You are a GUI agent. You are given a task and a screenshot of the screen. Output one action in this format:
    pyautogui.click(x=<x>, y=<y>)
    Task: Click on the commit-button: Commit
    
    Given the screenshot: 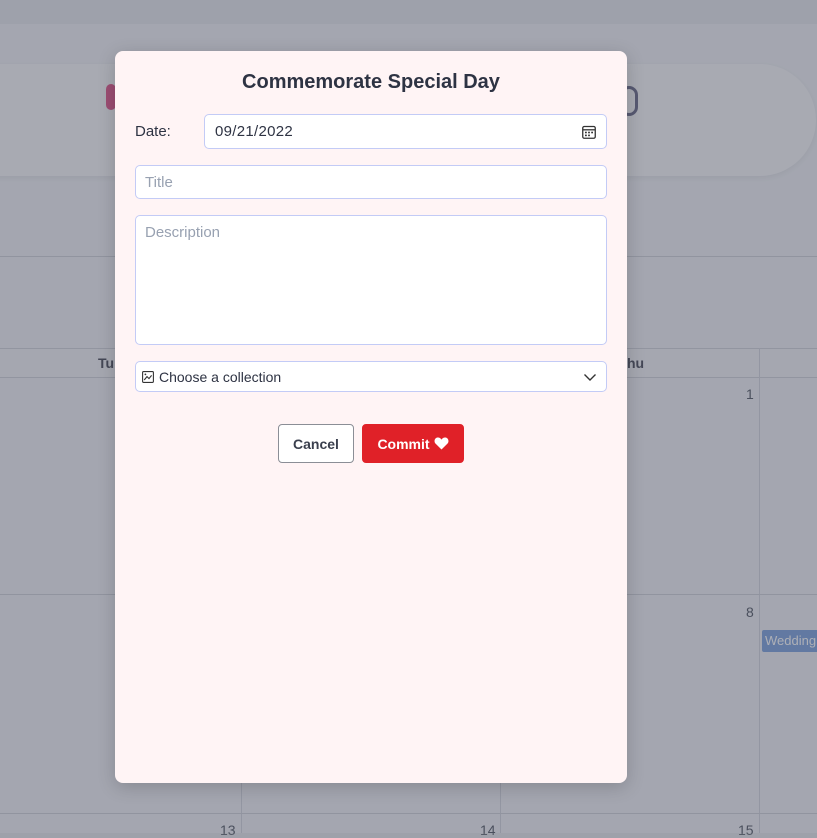 What is the action you would take?
    pyautogui.click(x=413, y=443)
    